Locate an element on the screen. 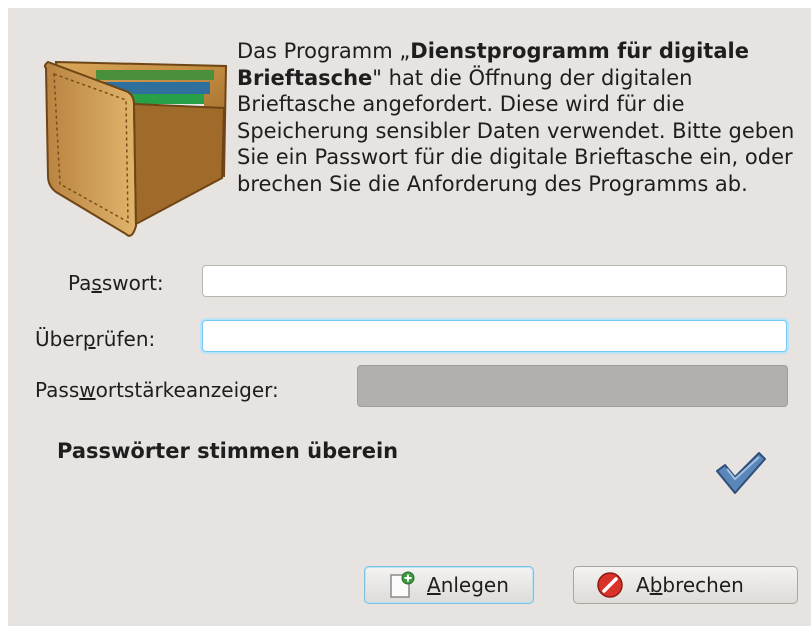 This screenshot has width=811, height=626. cancel-button: Abbrechen is located at coordinates (685, 585).